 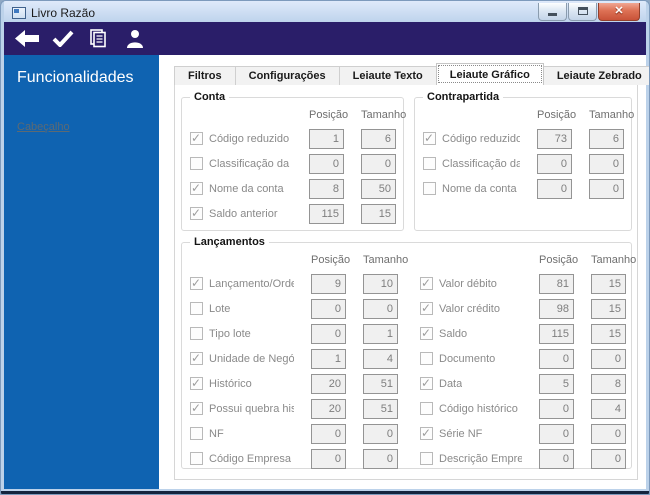 I want to click on codigo-empresa-position-input, so click(x=328, y=458).